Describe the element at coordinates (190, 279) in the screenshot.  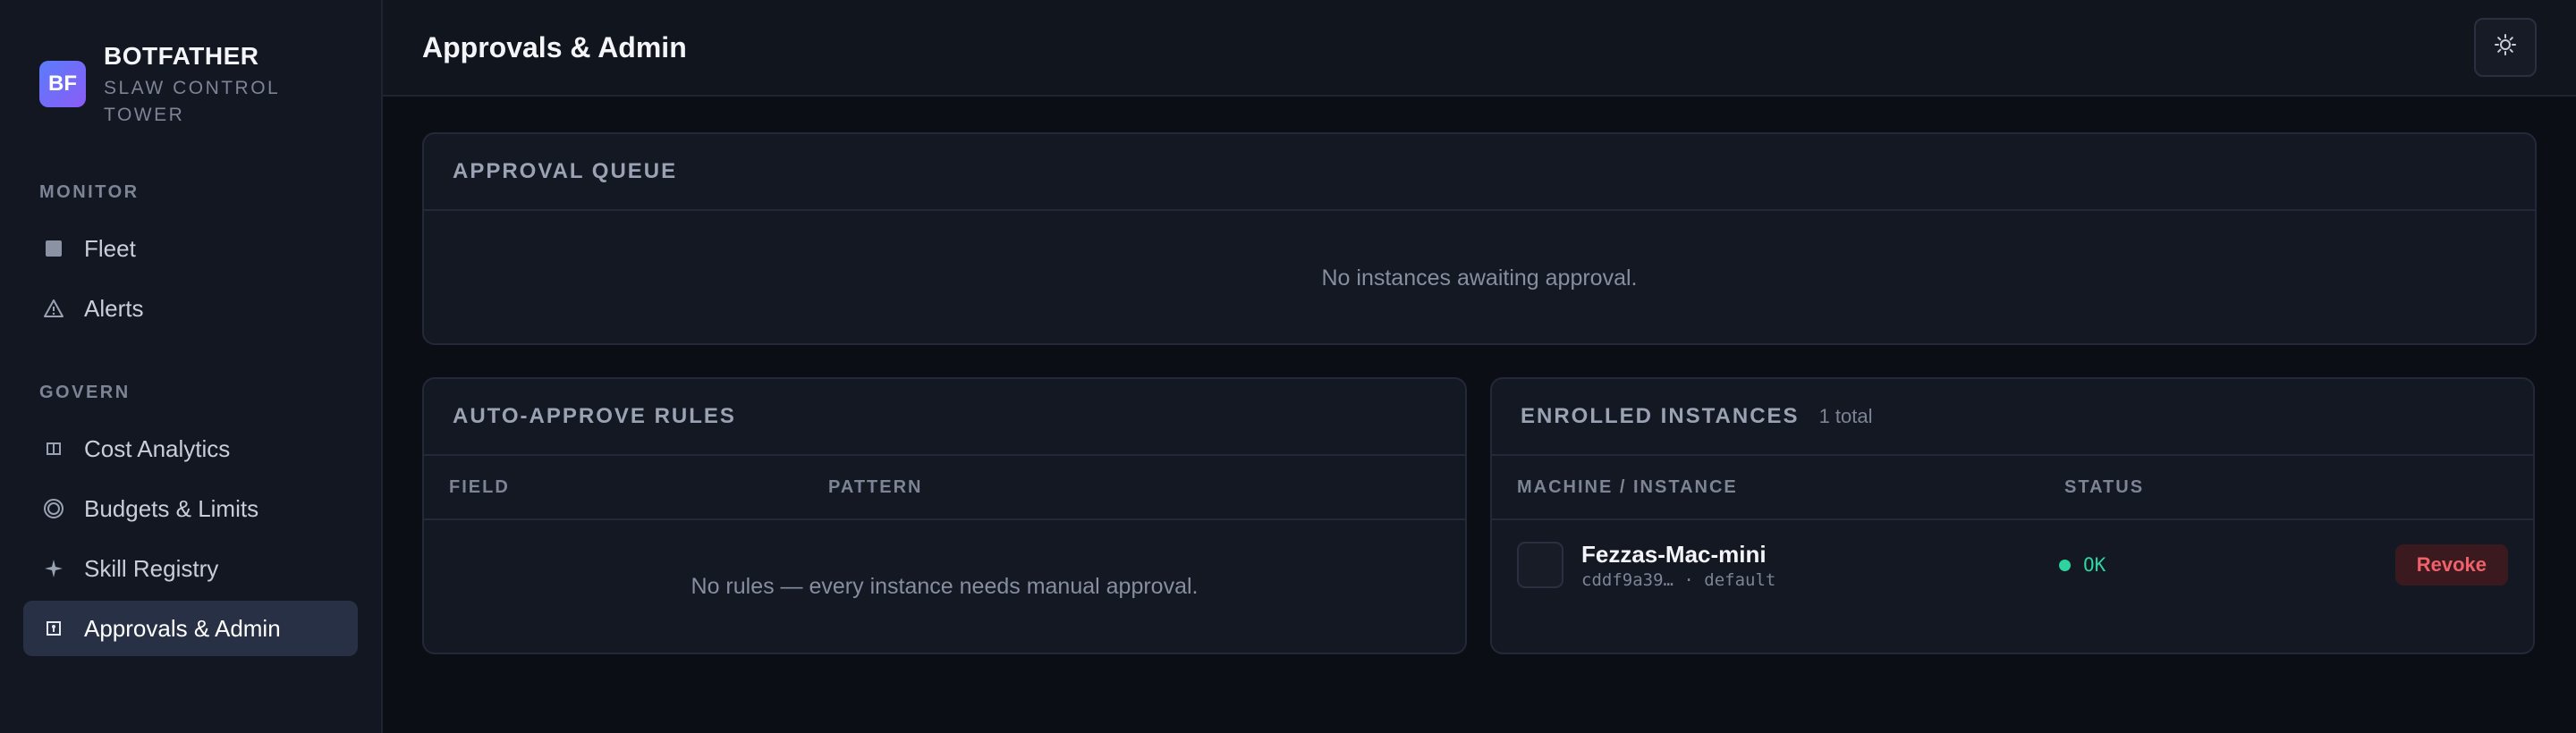
I see `nav-list-monitor: Fleet Alerts` at that location.